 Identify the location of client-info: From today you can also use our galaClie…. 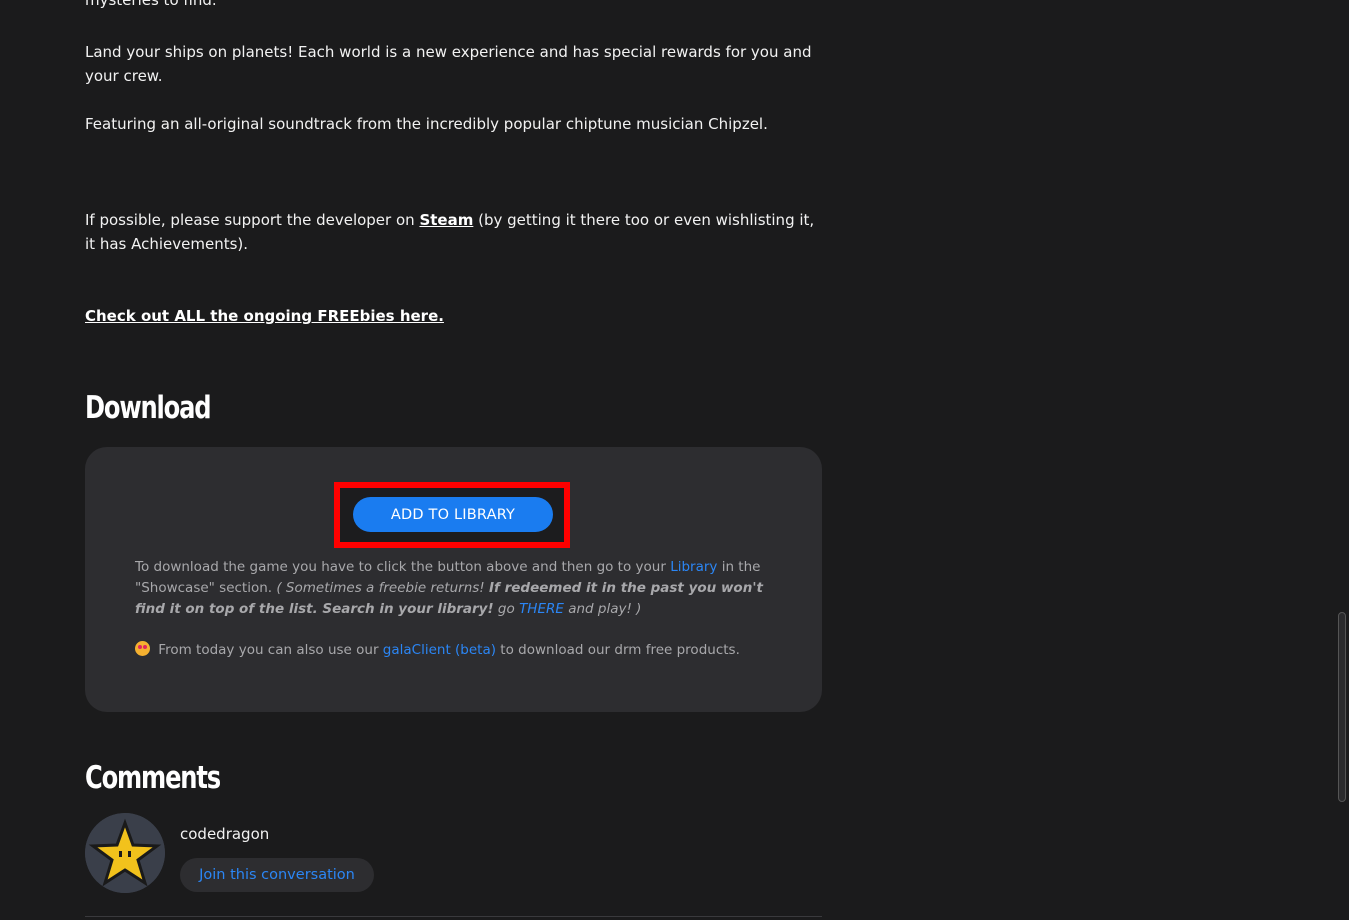
(455, 650).